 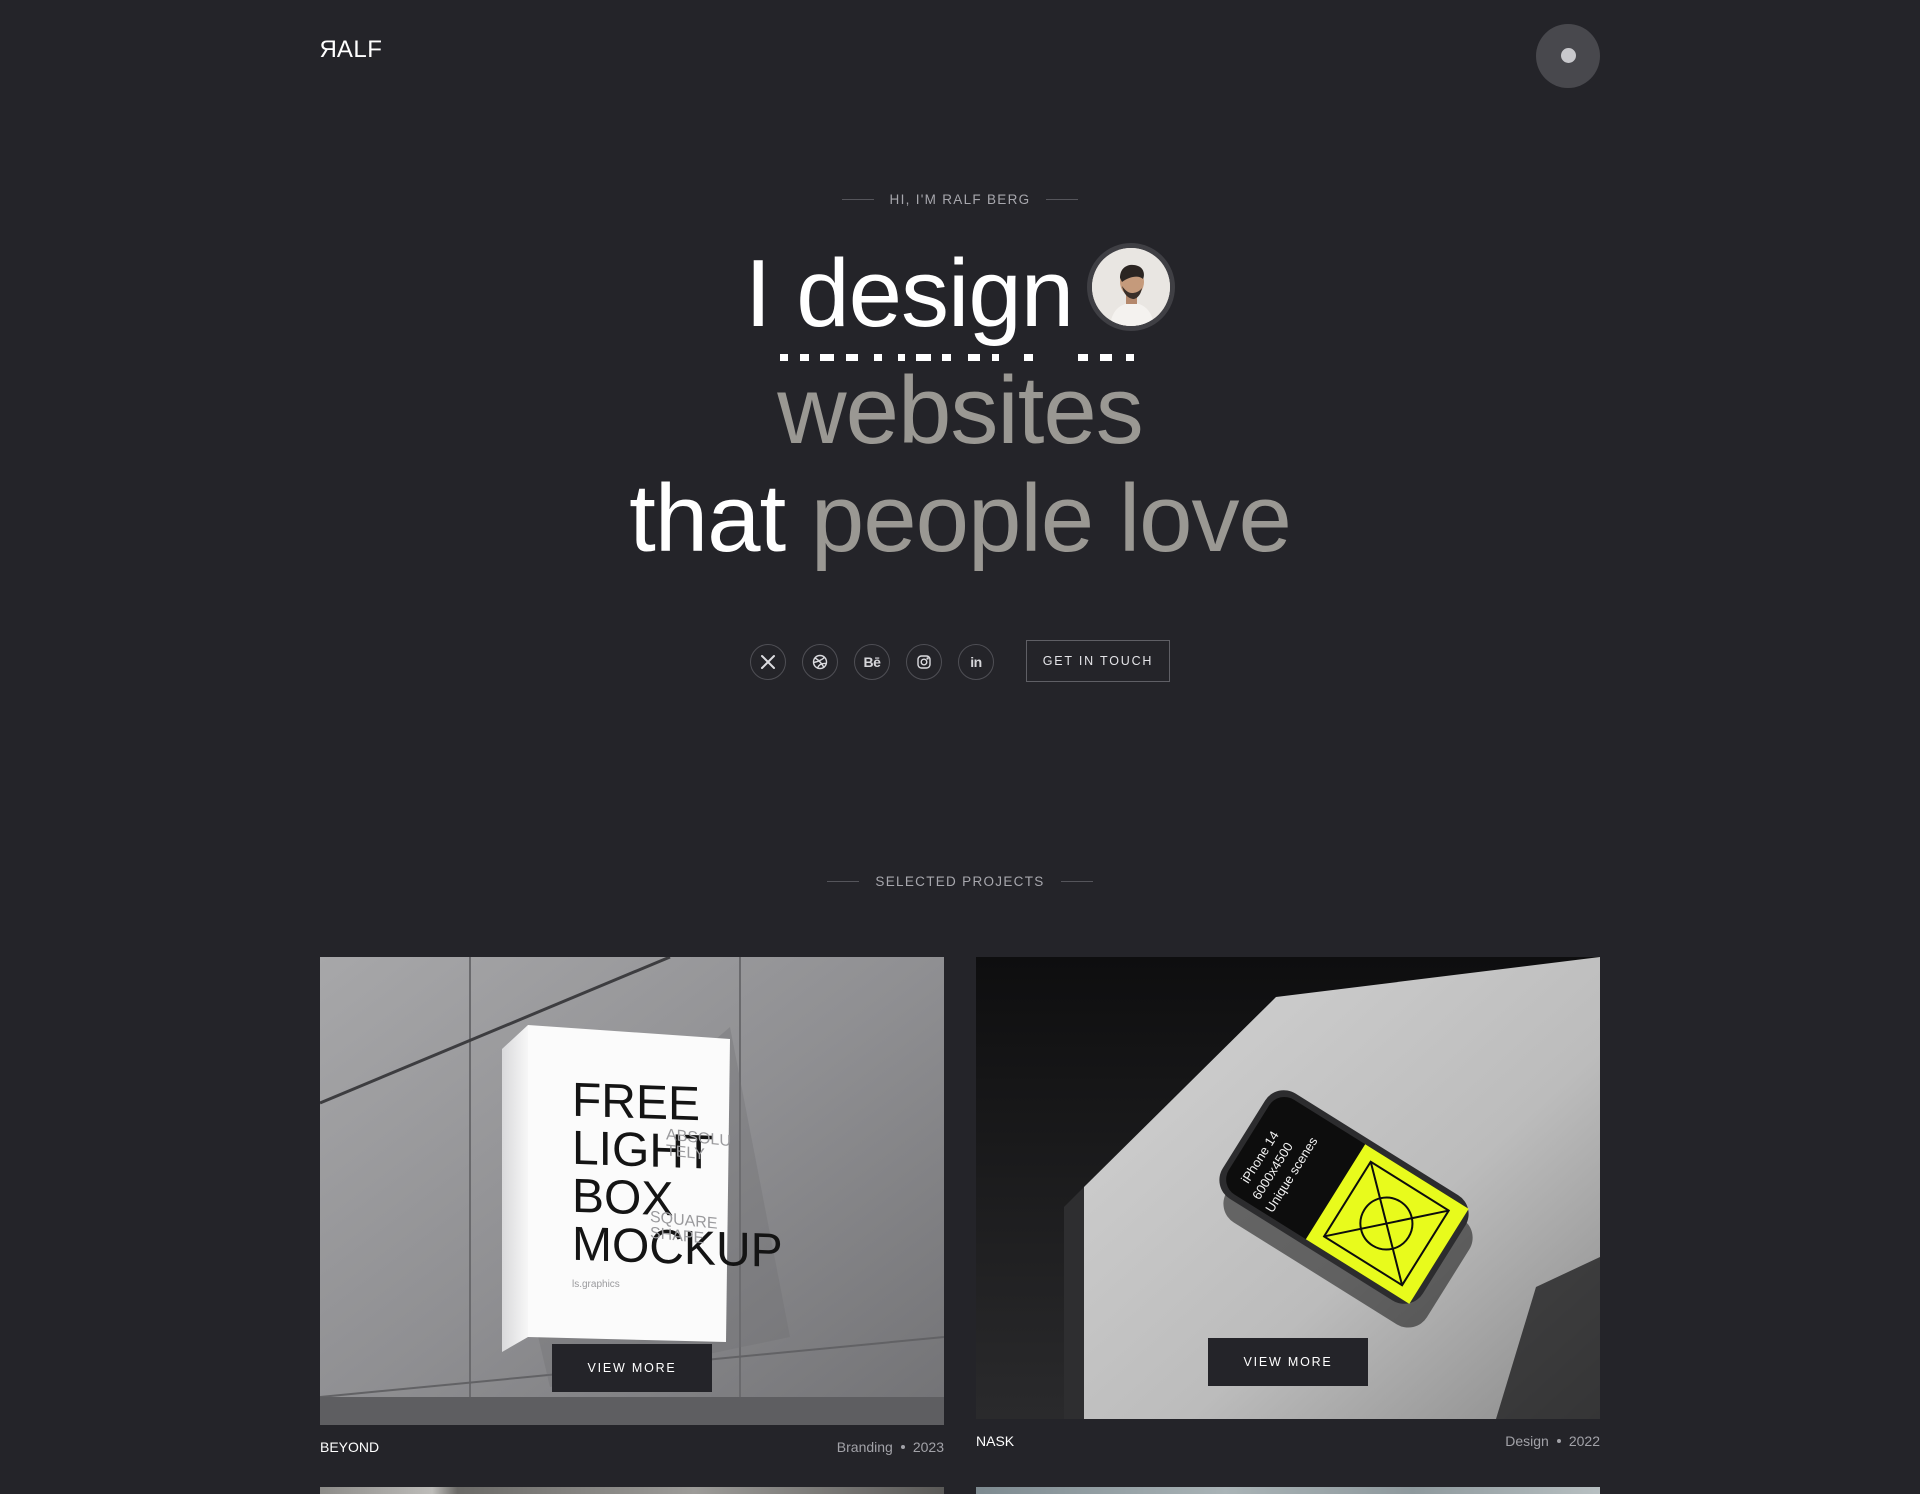 I want to click on behance-icon: Bē, so click(x=872, y=662).